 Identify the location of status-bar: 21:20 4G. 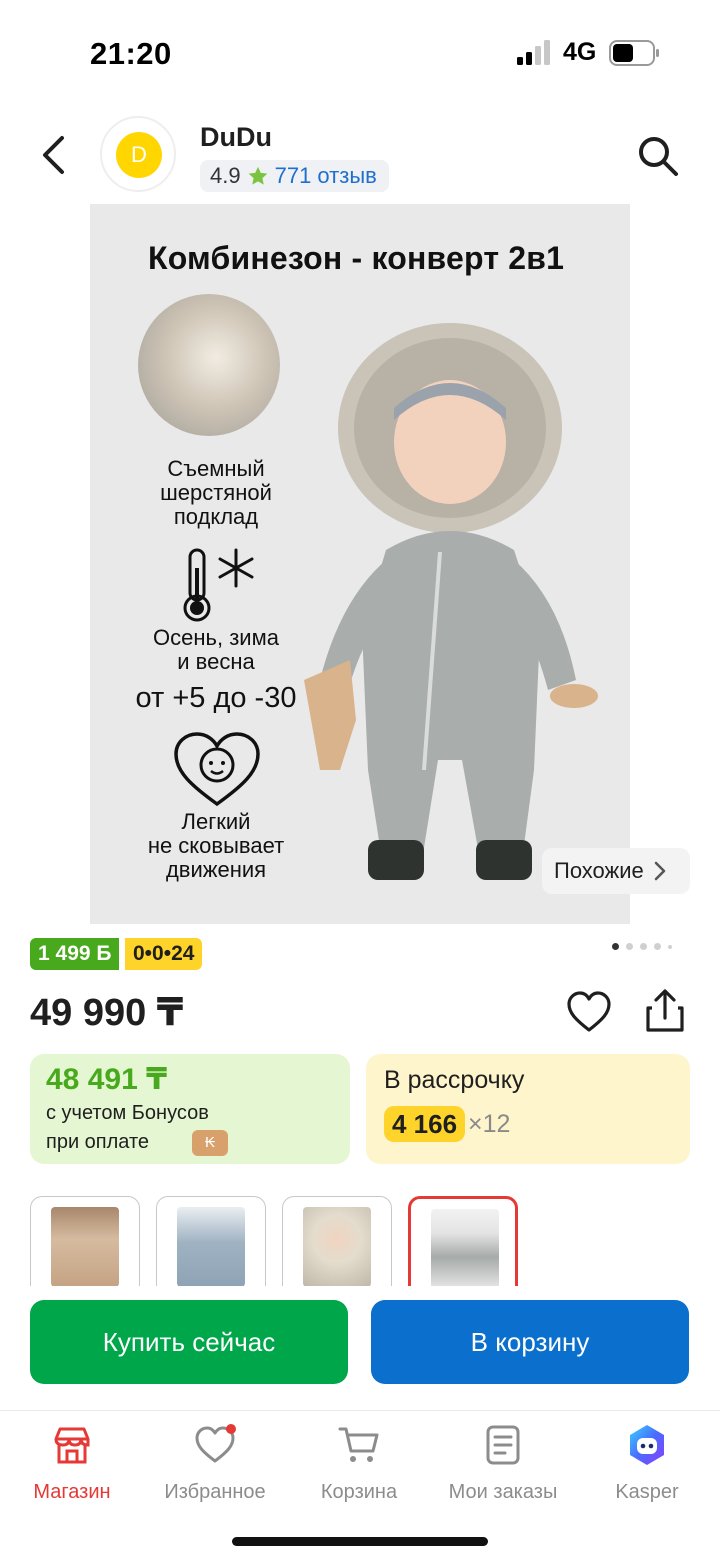
(360, 50).